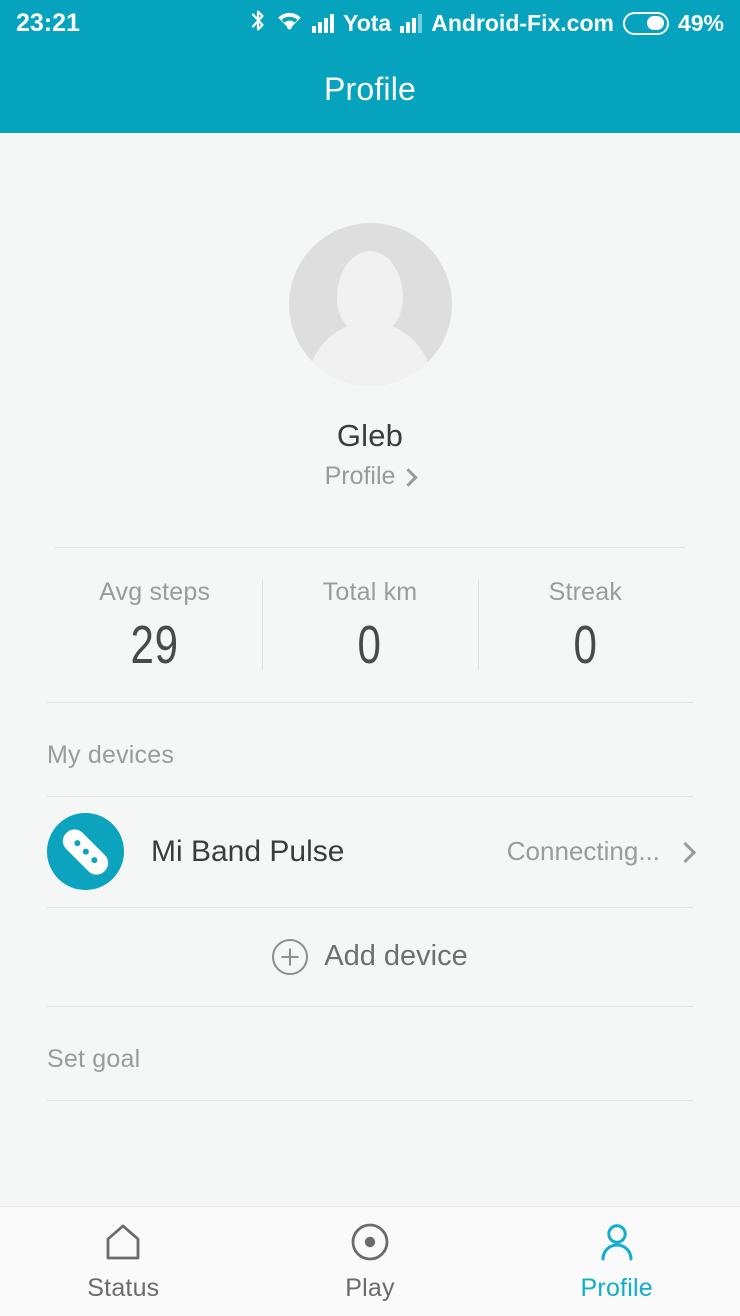 Image resolution: width=740 pixels, height=1316 pixels. Describe the element at coordinates (645, 23) in the screenshot. I see `battery-icon` at that location.